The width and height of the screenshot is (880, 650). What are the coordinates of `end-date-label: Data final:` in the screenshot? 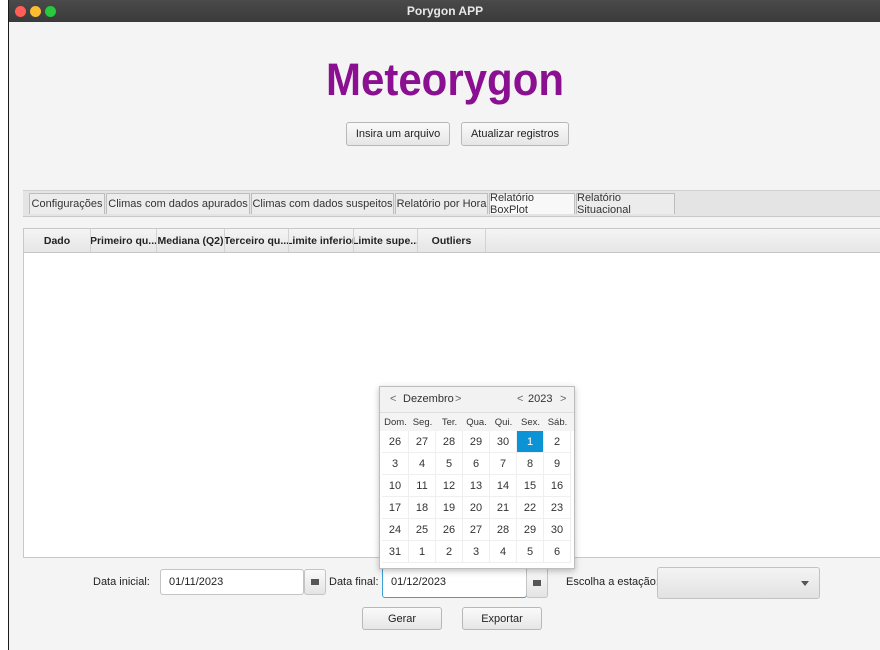 It's located at (354, 582).